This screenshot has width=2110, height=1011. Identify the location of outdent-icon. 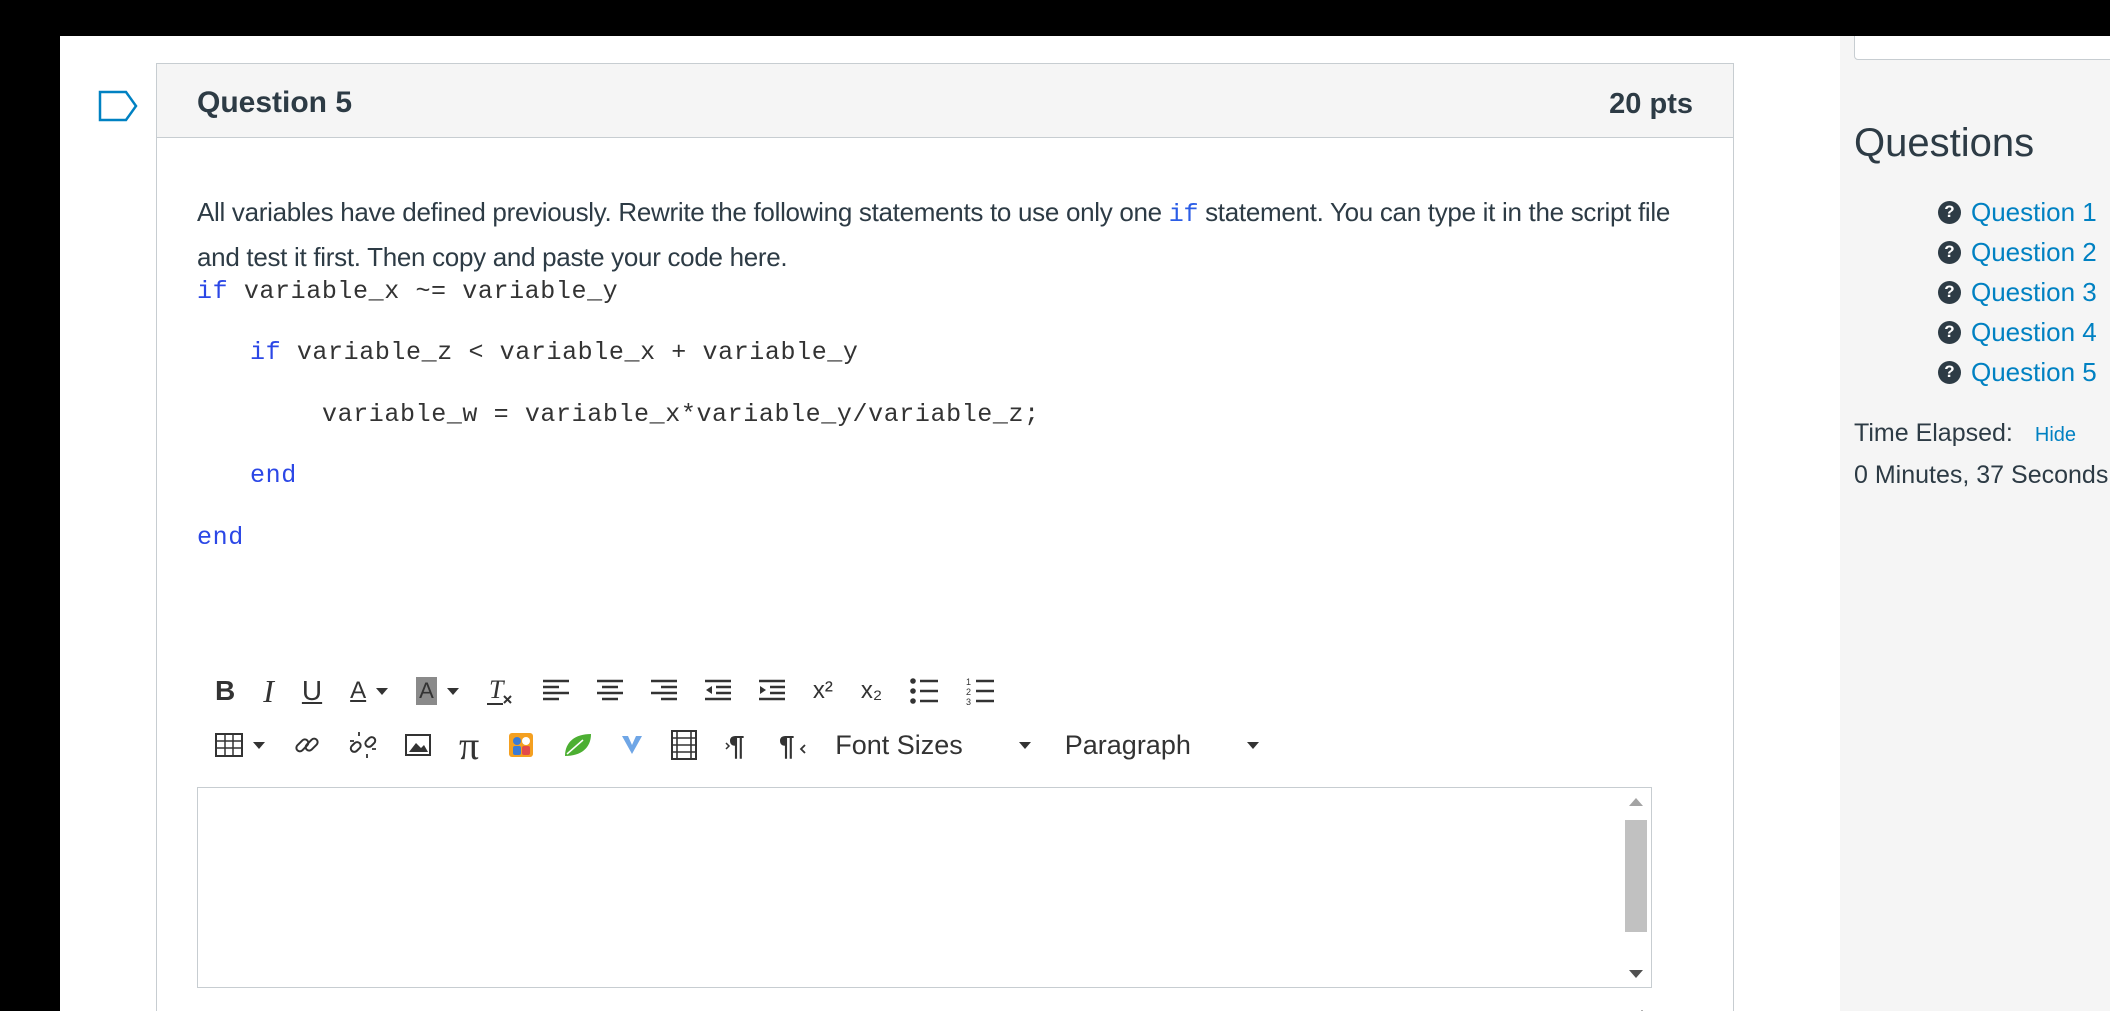
(717, 690).